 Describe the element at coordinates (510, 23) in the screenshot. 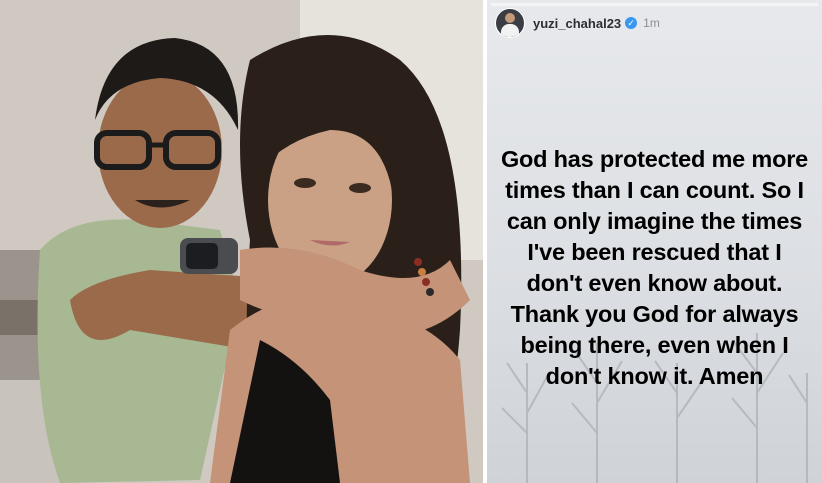

I see `profile-avatar` at that location.